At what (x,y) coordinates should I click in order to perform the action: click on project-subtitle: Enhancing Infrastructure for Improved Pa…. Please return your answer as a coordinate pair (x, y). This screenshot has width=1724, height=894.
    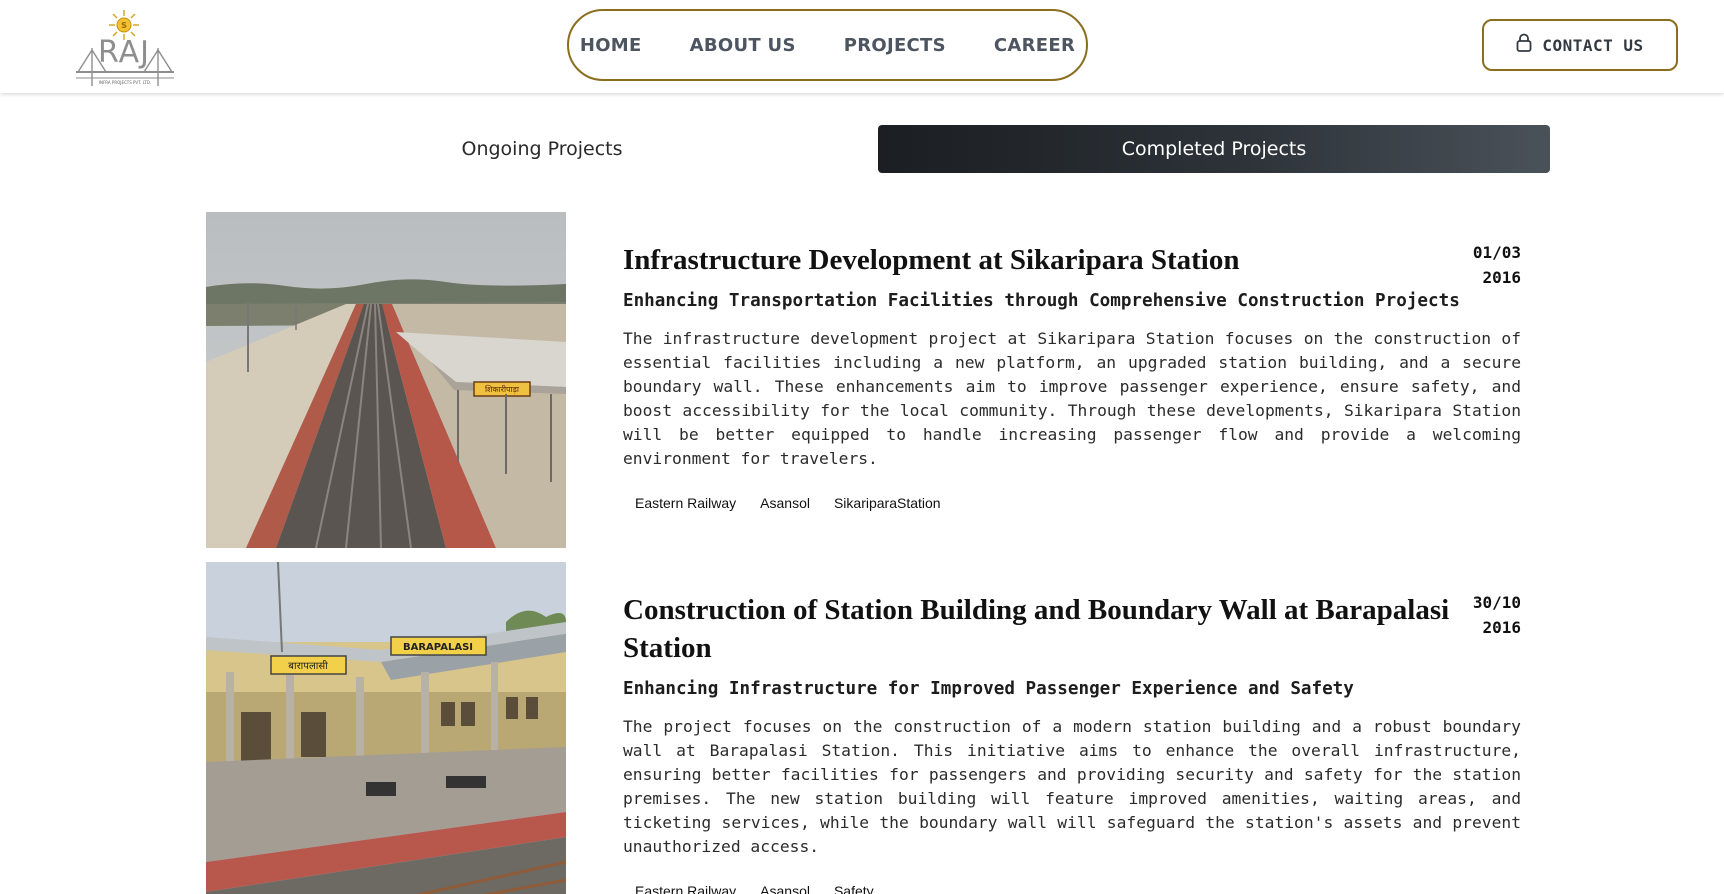
    Looking at the image, I should click on (988, 689).